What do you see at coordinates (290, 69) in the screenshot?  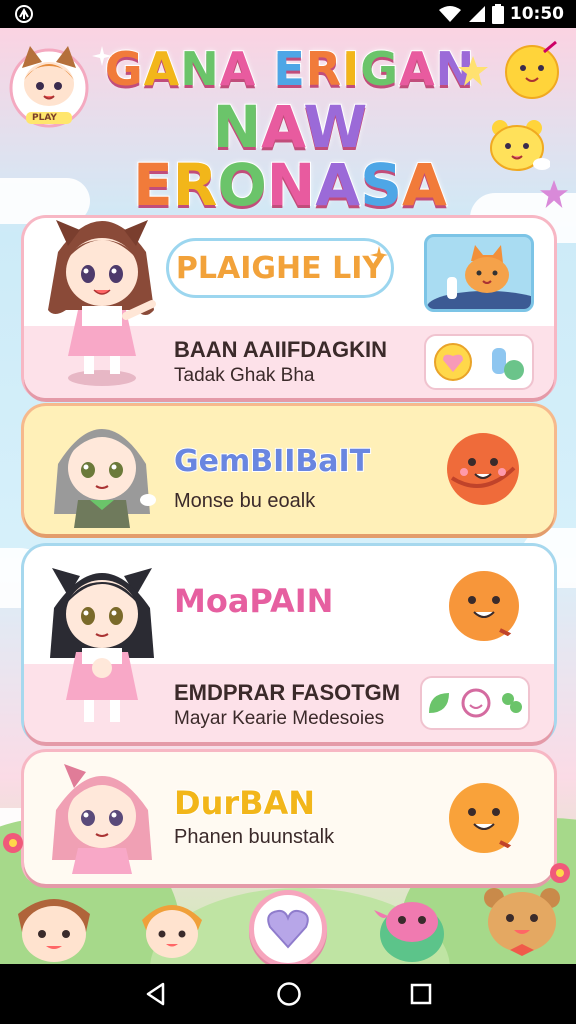 I see `title-line-1: GANA ERIGAN` at bounding box center [290, 69].